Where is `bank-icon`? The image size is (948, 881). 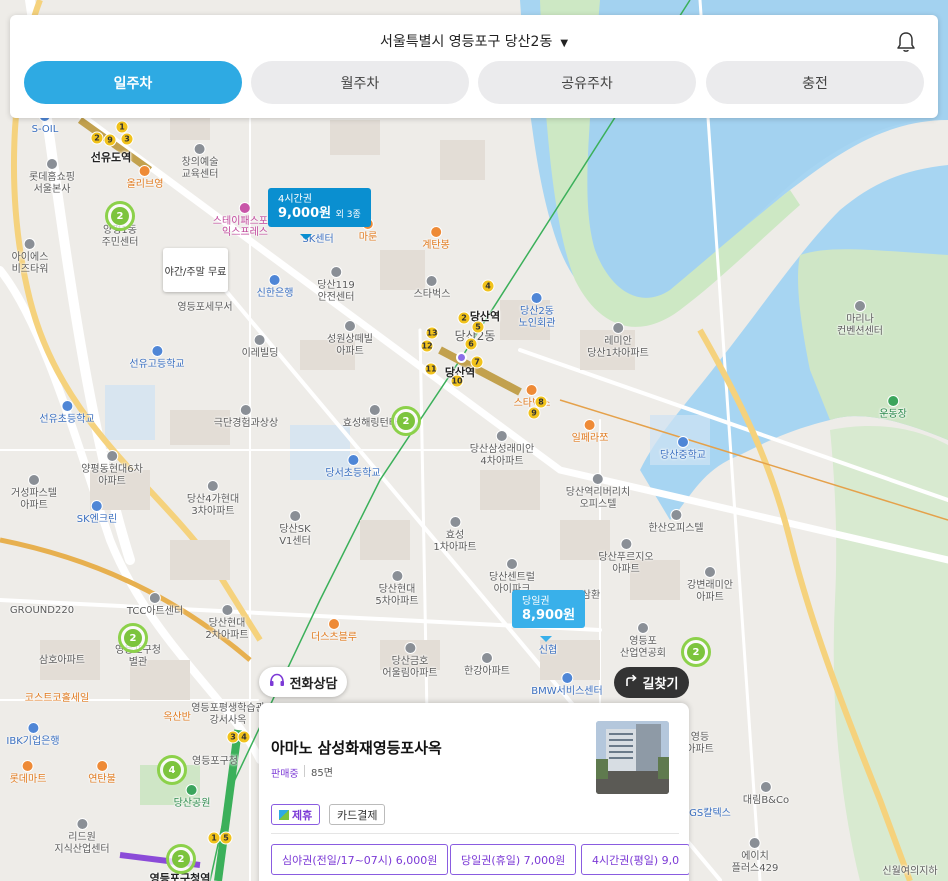
bank-icon is located at coordinates (275, 280).